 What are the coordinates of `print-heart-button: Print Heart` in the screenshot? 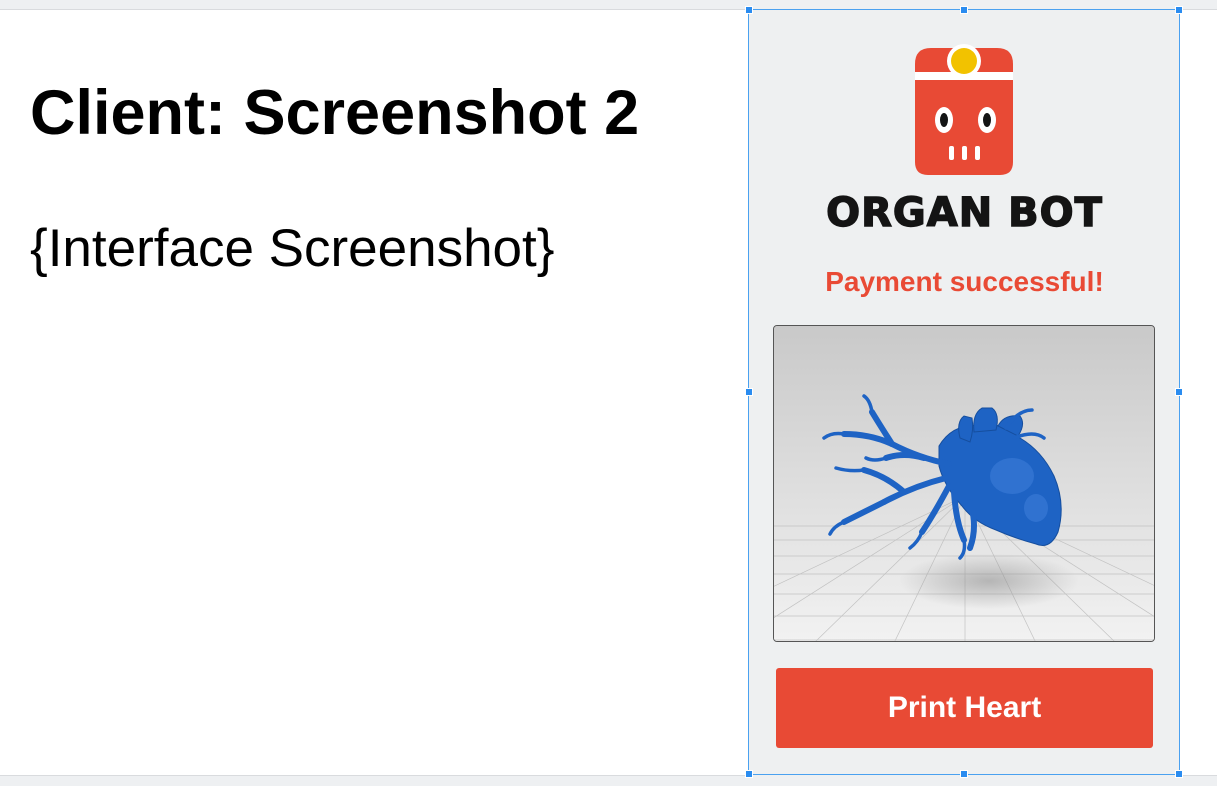 It's located at (964, 708).